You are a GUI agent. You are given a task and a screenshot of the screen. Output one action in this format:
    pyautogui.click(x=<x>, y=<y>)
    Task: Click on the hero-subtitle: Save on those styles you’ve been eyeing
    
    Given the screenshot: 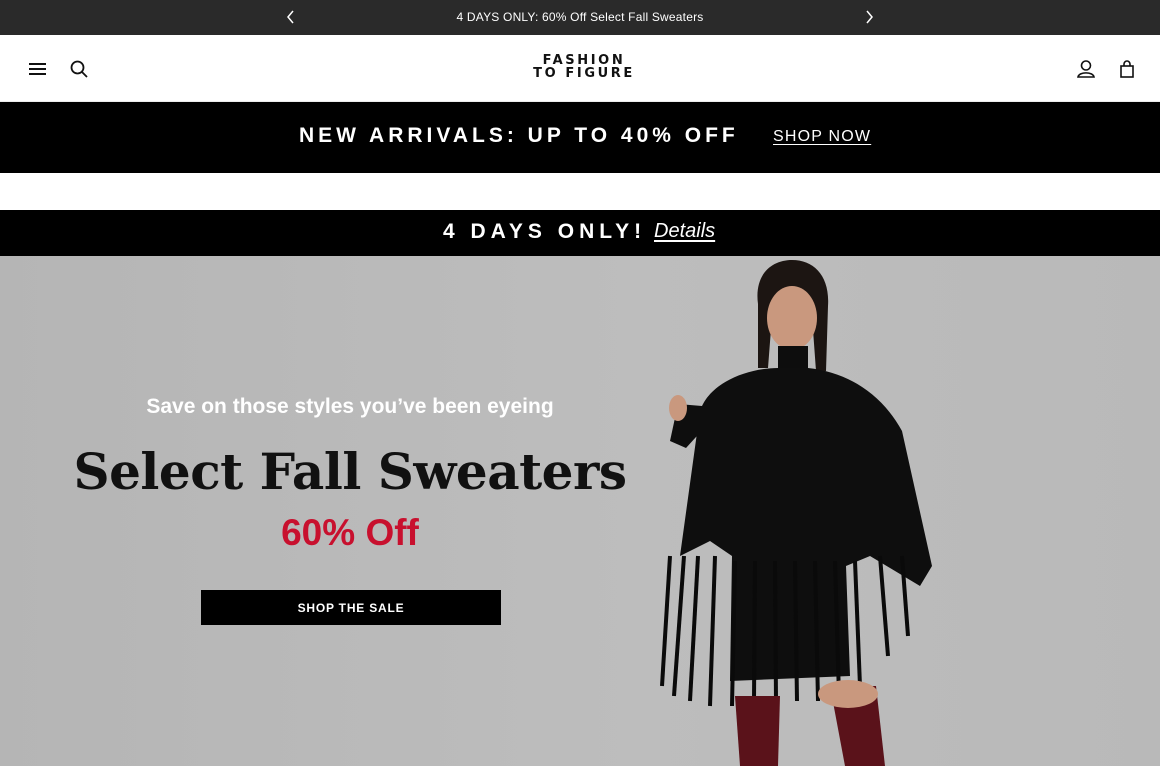 What is the action you would take?
    pyautogui.click(x=350, y=406)
    